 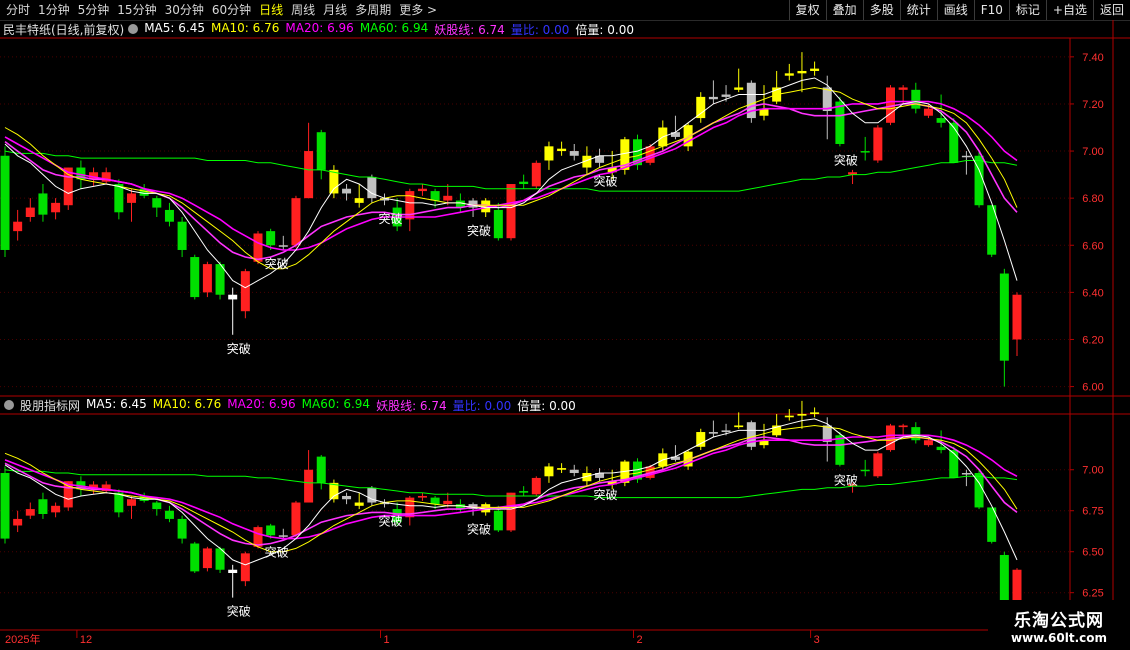 What do you see at coordinates (1059, 637) in the screenshot?
I see `watermark-url: www.60lt.com` at bounding box center [1059, 637].